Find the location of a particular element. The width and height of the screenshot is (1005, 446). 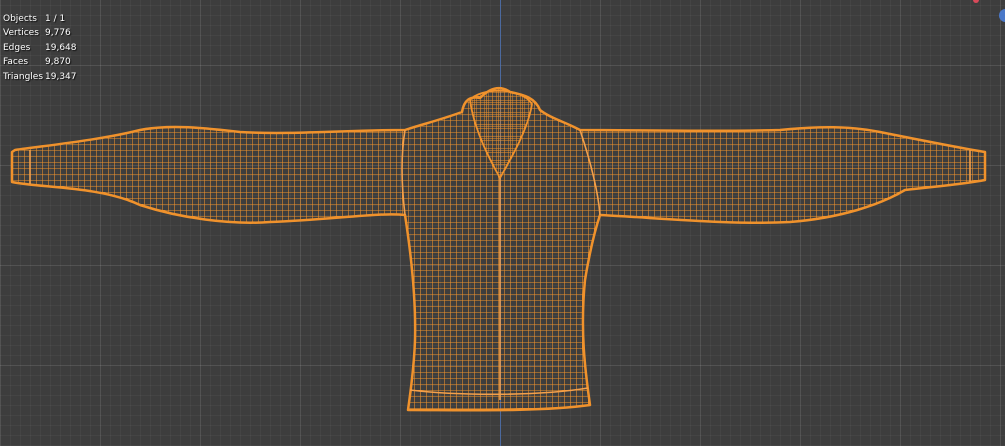

stat-vertices: Vertices 9,776 is located at coordinates (40, 33).